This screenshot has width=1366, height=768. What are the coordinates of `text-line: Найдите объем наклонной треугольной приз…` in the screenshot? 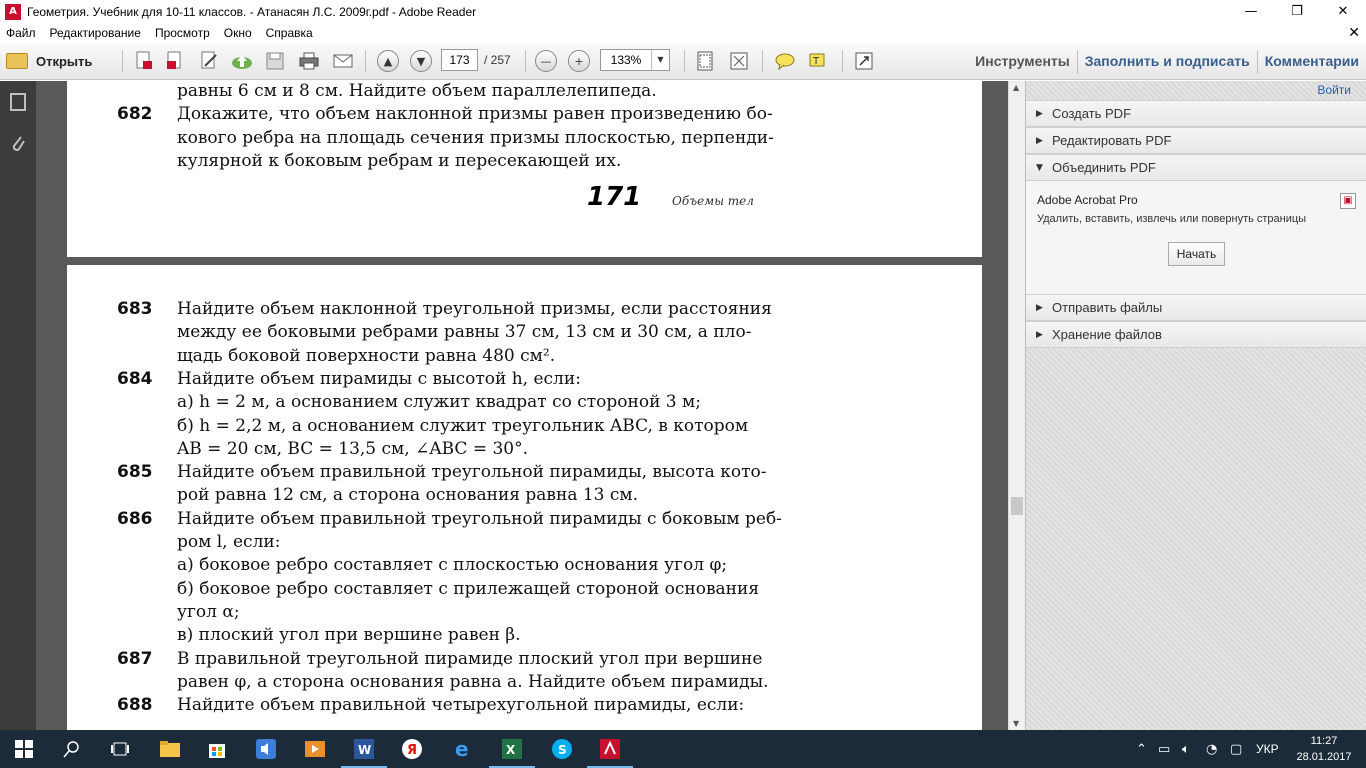 It's located at (474, 309).